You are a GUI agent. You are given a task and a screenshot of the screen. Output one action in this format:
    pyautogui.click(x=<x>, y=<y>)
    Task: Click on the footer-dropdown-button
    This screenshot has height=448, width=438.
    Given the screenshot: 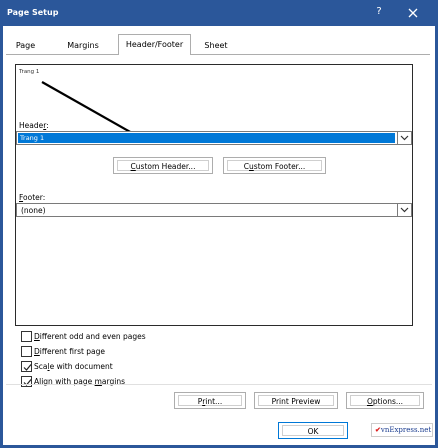 What is the action you would take?
    pyautogui.click(x=404, y=210)
    